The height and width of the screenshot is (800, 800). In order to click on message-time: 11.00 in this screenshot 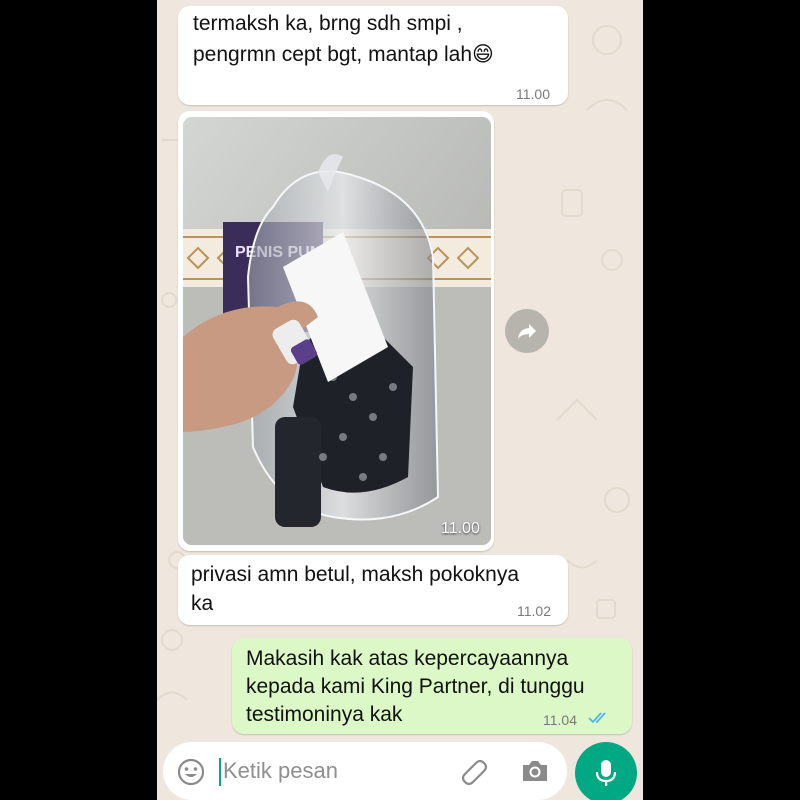, I will do `click(533, 94)`.